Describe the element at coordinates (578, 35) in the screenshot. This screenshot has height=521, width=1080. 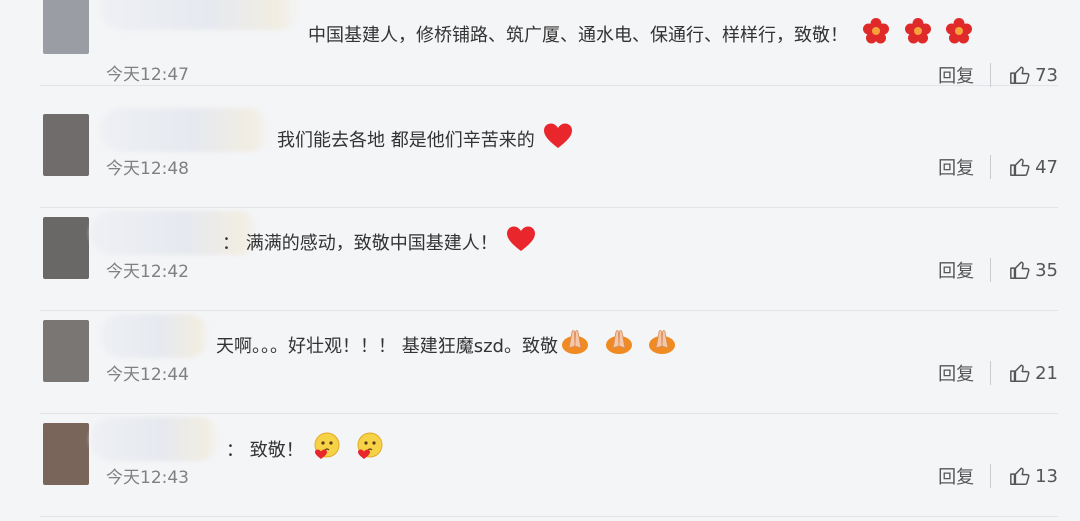
I see `comment-text: 中国基建人，修桥铺路、筑广厦、通水电、保通行、样样行，致敬！` at that location.